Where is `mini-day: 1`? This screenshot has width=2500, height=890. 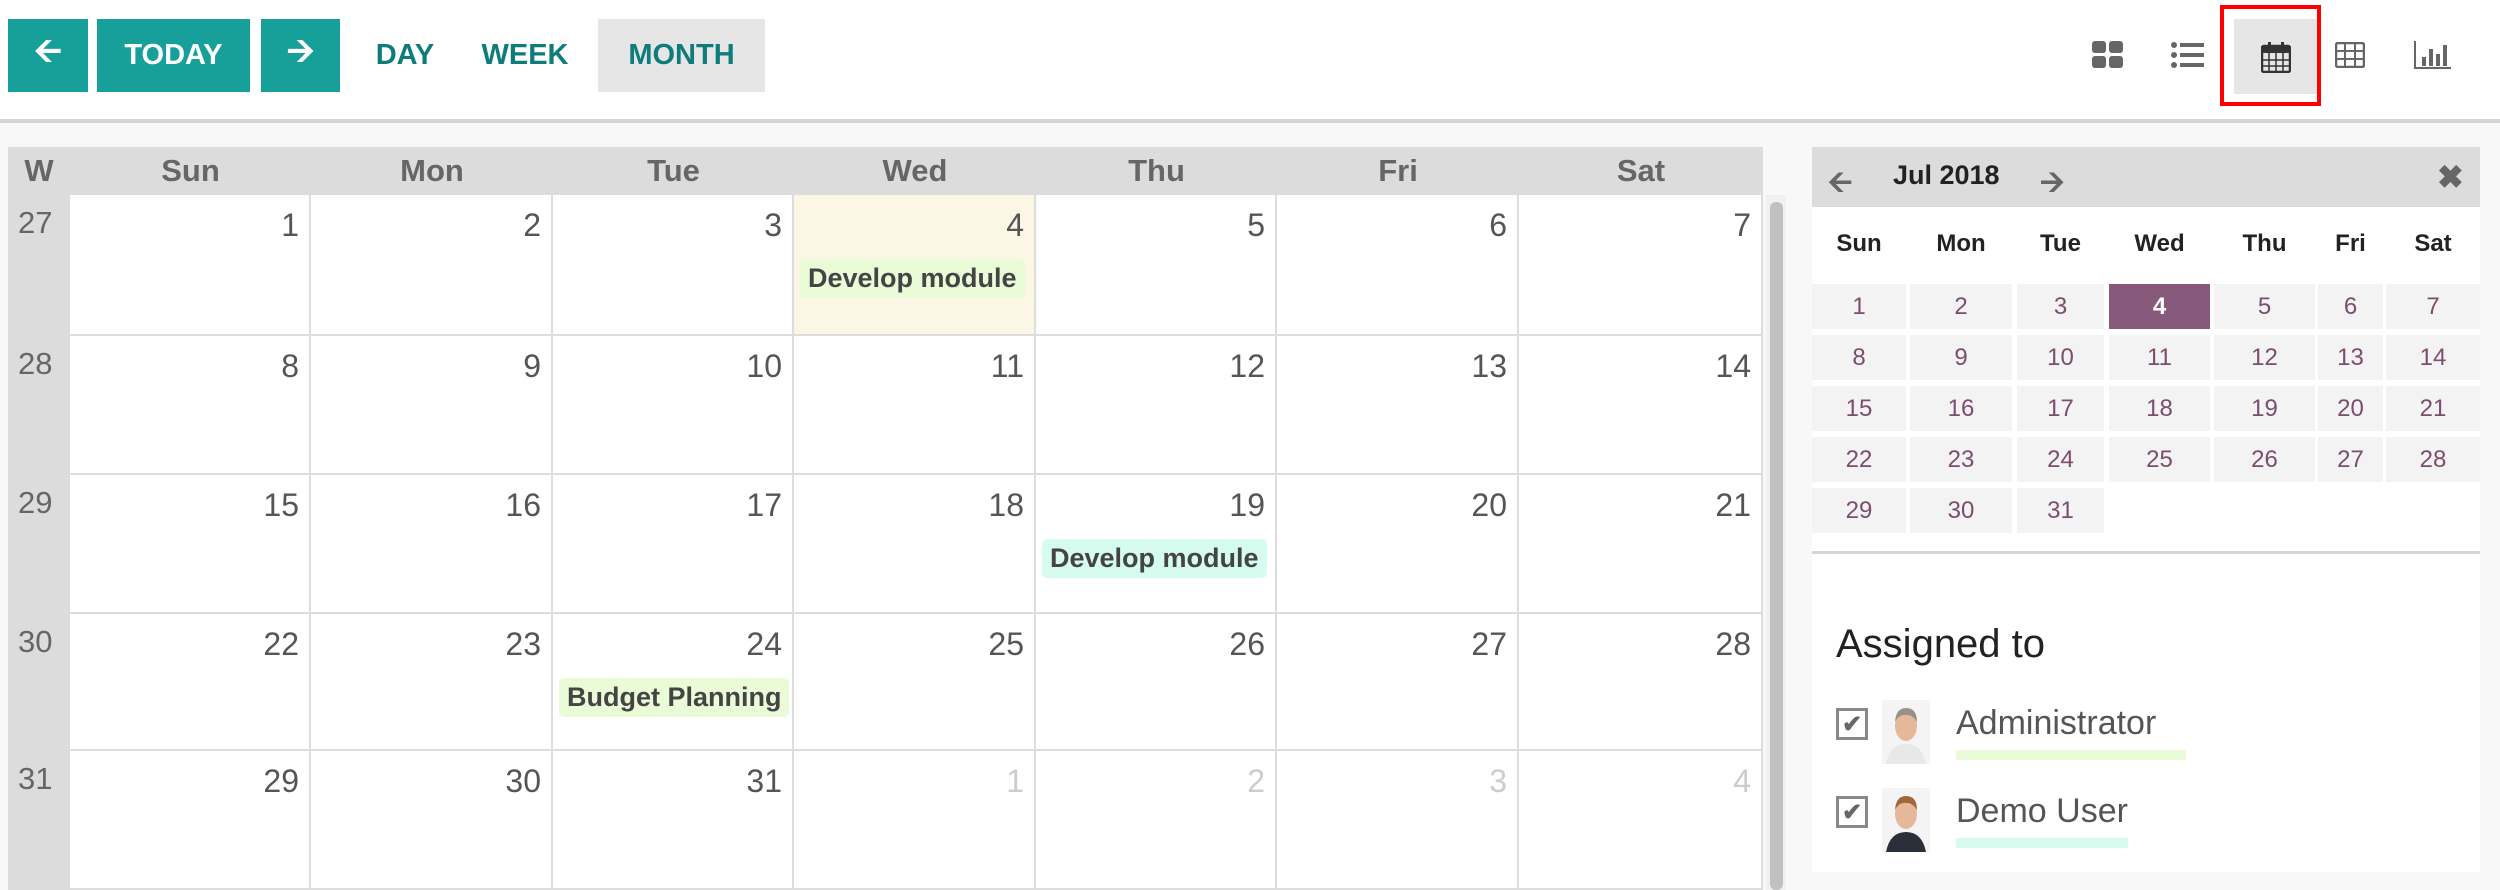 mini-day: 1 is located at coordinates (1859, 306).